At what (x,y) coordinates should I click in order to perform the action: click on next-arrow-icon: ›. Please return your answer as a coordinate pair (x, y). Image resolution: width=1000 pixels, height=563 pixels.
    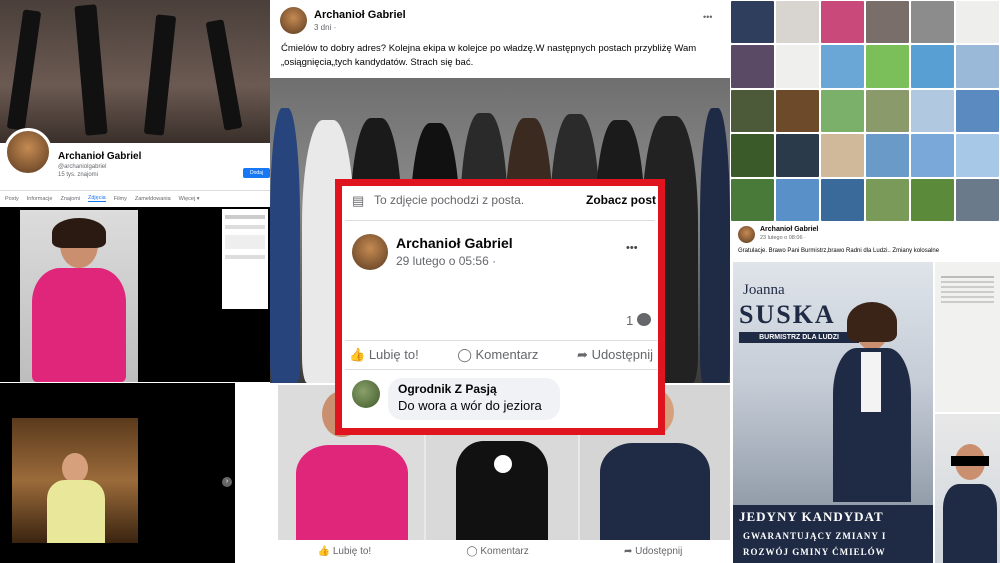
    Looking at the image, I should click on (227, 482).